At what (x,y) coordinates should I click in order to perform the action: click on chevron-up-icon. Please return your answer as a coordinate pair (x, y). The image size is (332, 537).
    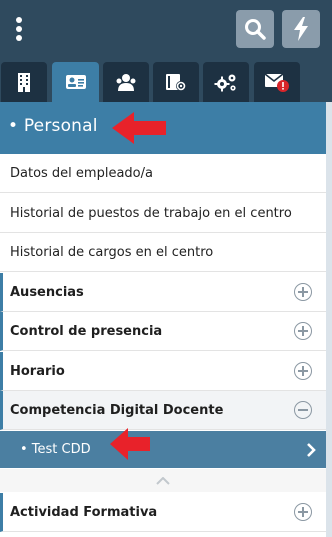
    Looking at the image, I should click on (163, 480).